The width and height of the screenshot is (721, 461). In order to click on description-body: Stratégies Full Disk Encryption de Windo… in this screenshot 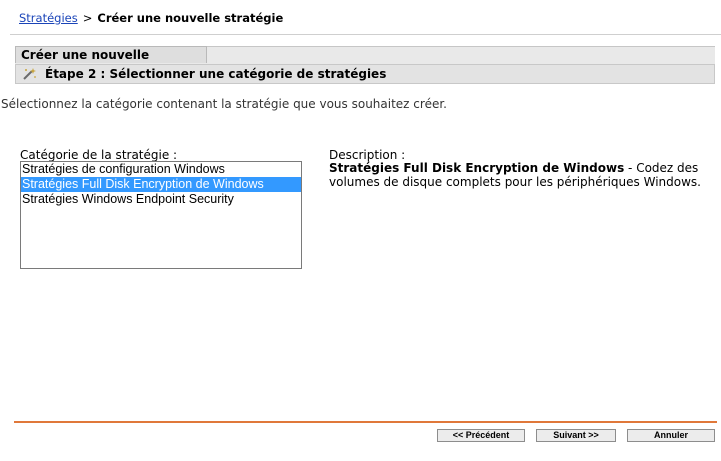, I will do `click(523, 175)`.